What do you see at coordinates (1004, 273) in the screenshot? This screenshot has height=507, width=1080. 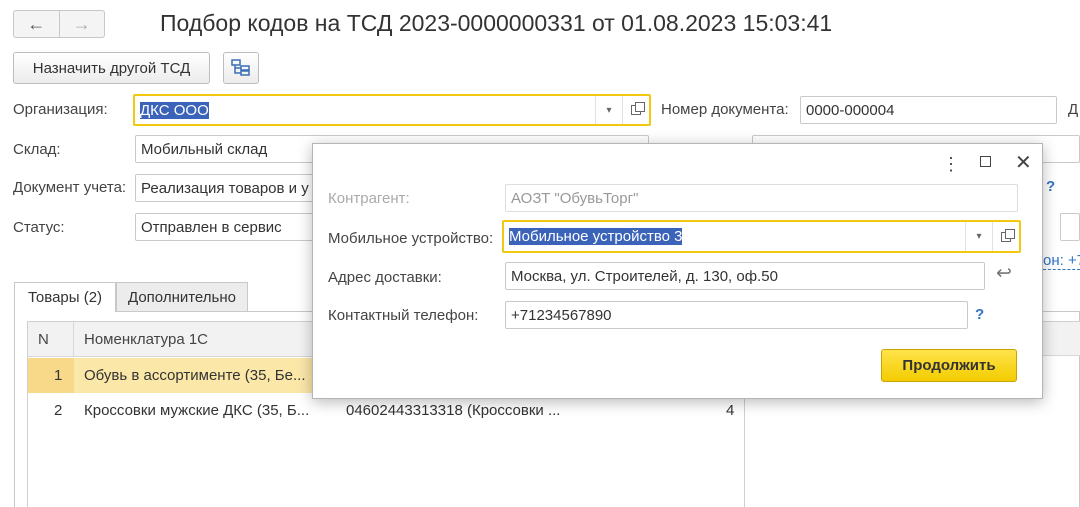 I see `undo-icon: ↩` at bounding box center [1004, 273].